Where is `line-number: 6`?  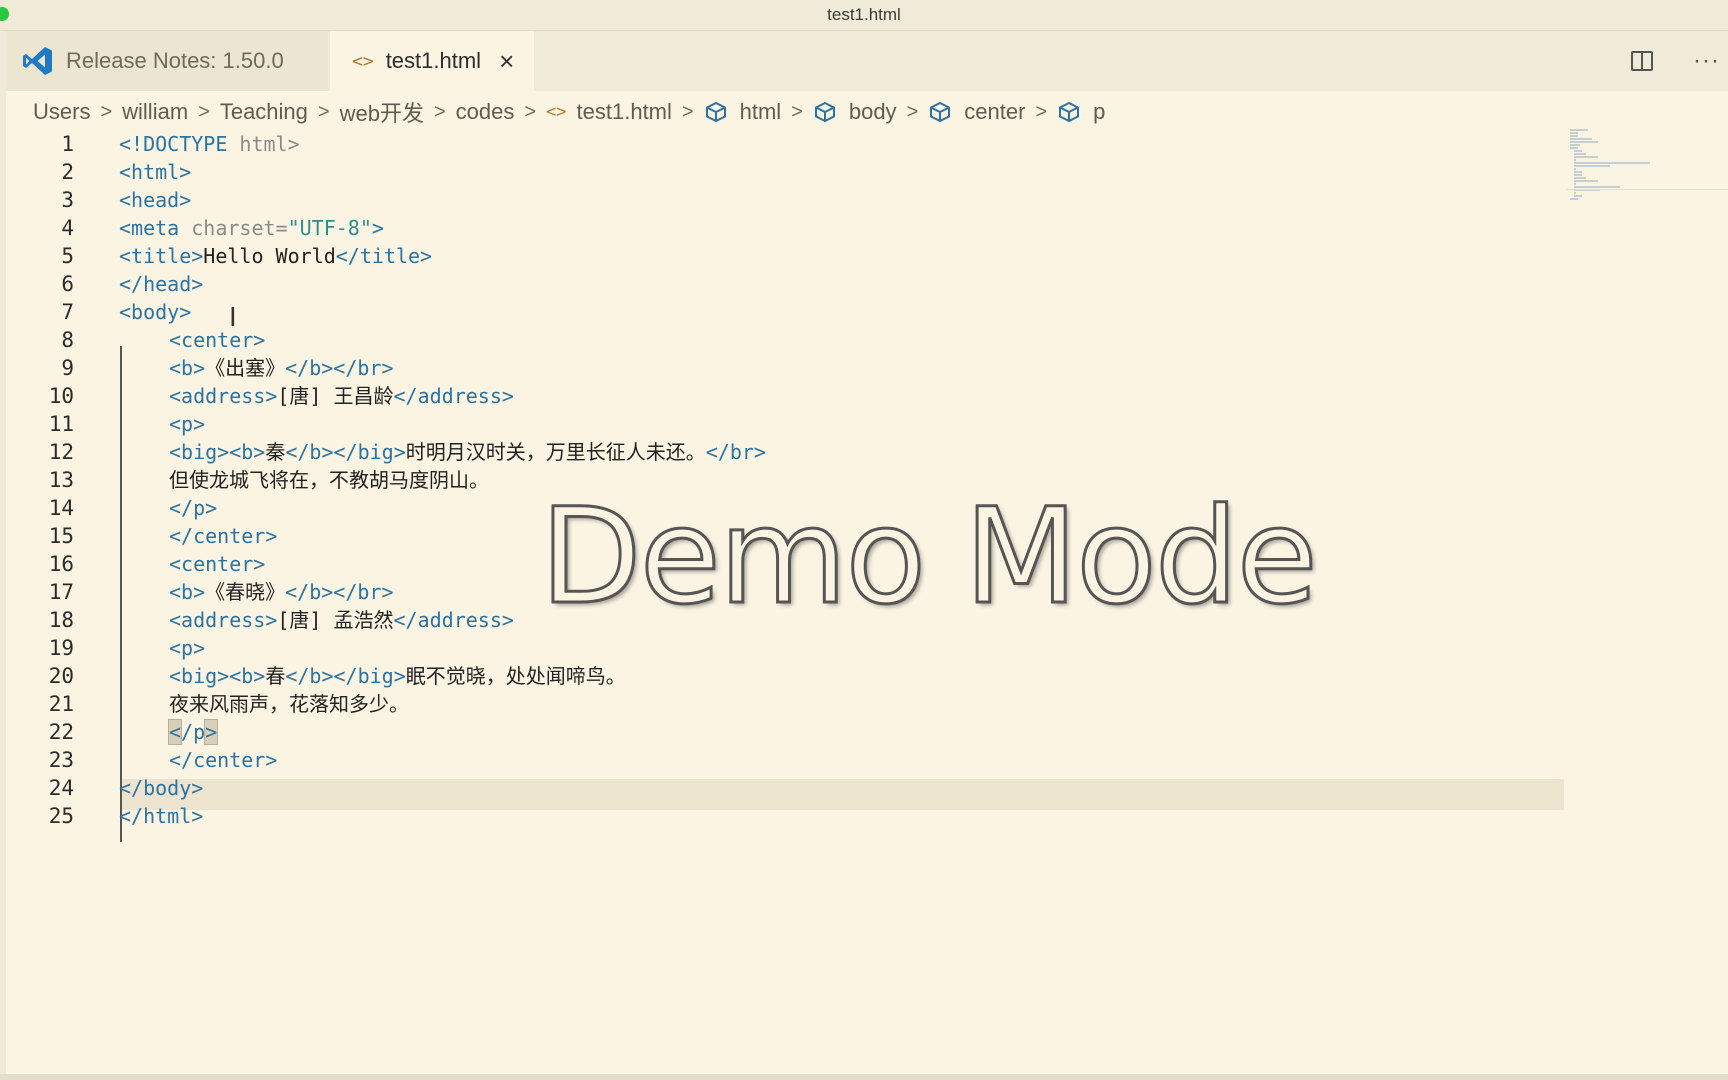
line-number: 6 is located at coordinates (67, 284).